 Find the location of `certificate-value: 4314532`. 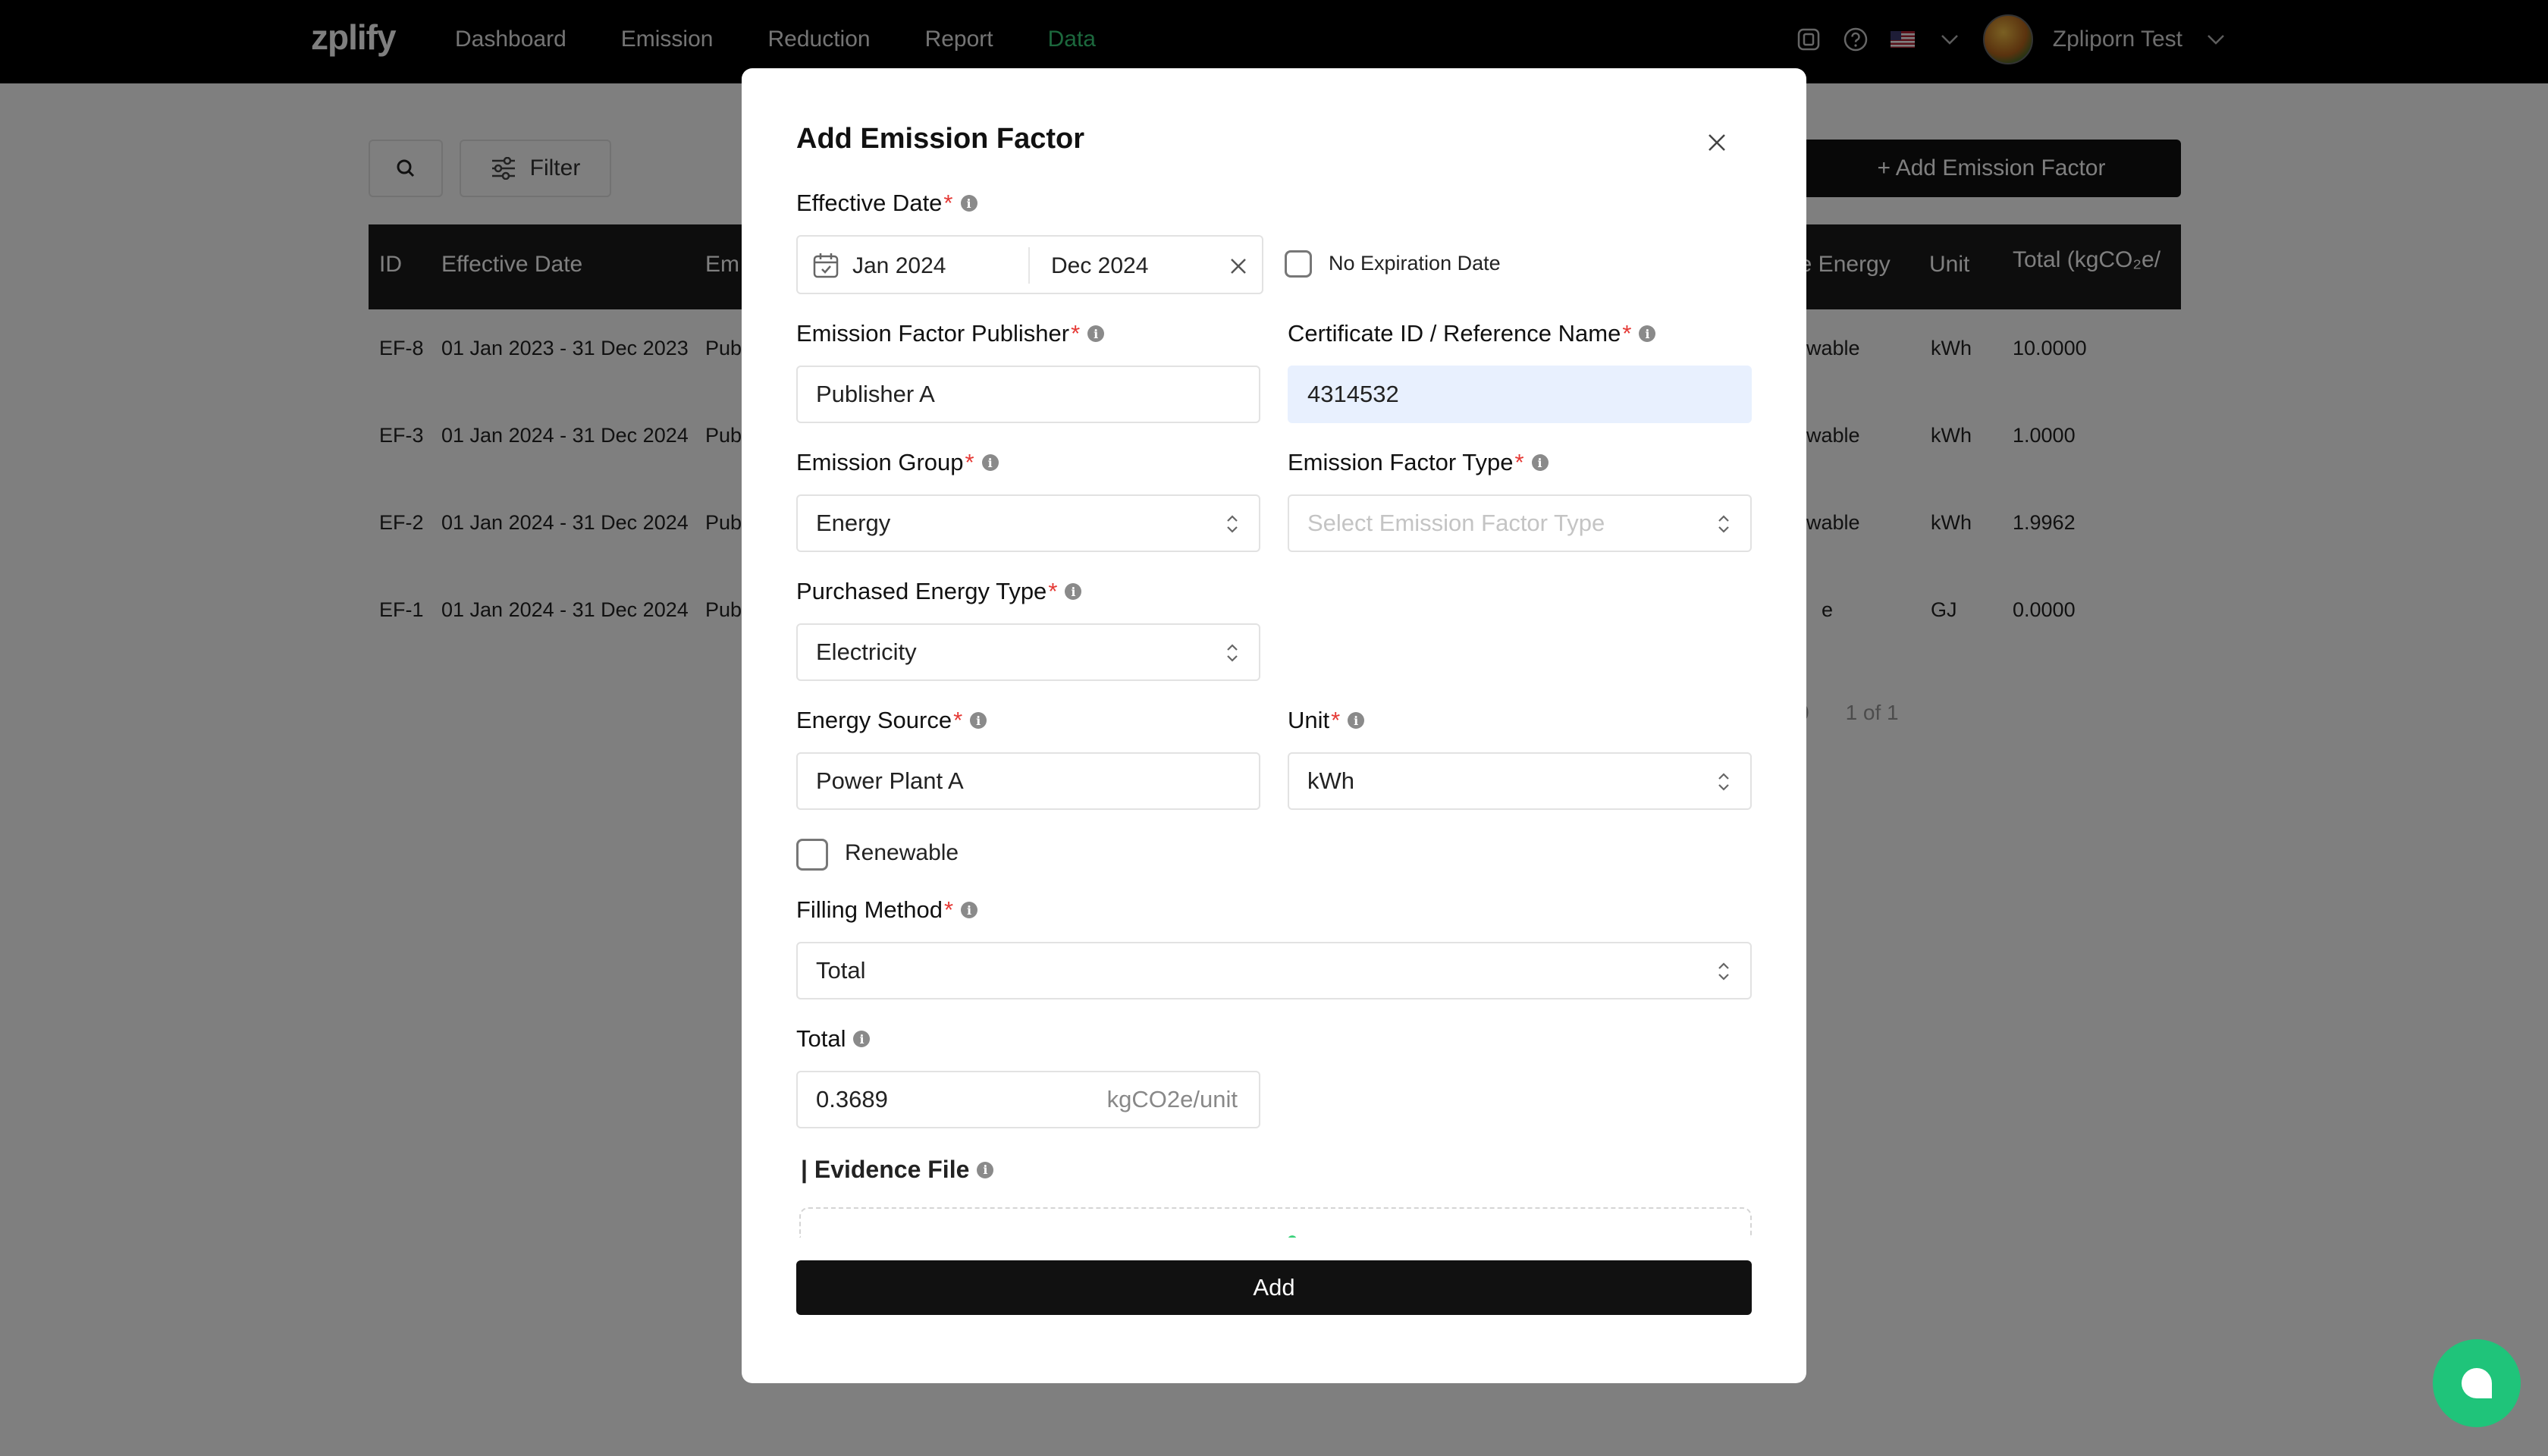

certificate-value: 4314532 is located at coordinates (1353, 394).